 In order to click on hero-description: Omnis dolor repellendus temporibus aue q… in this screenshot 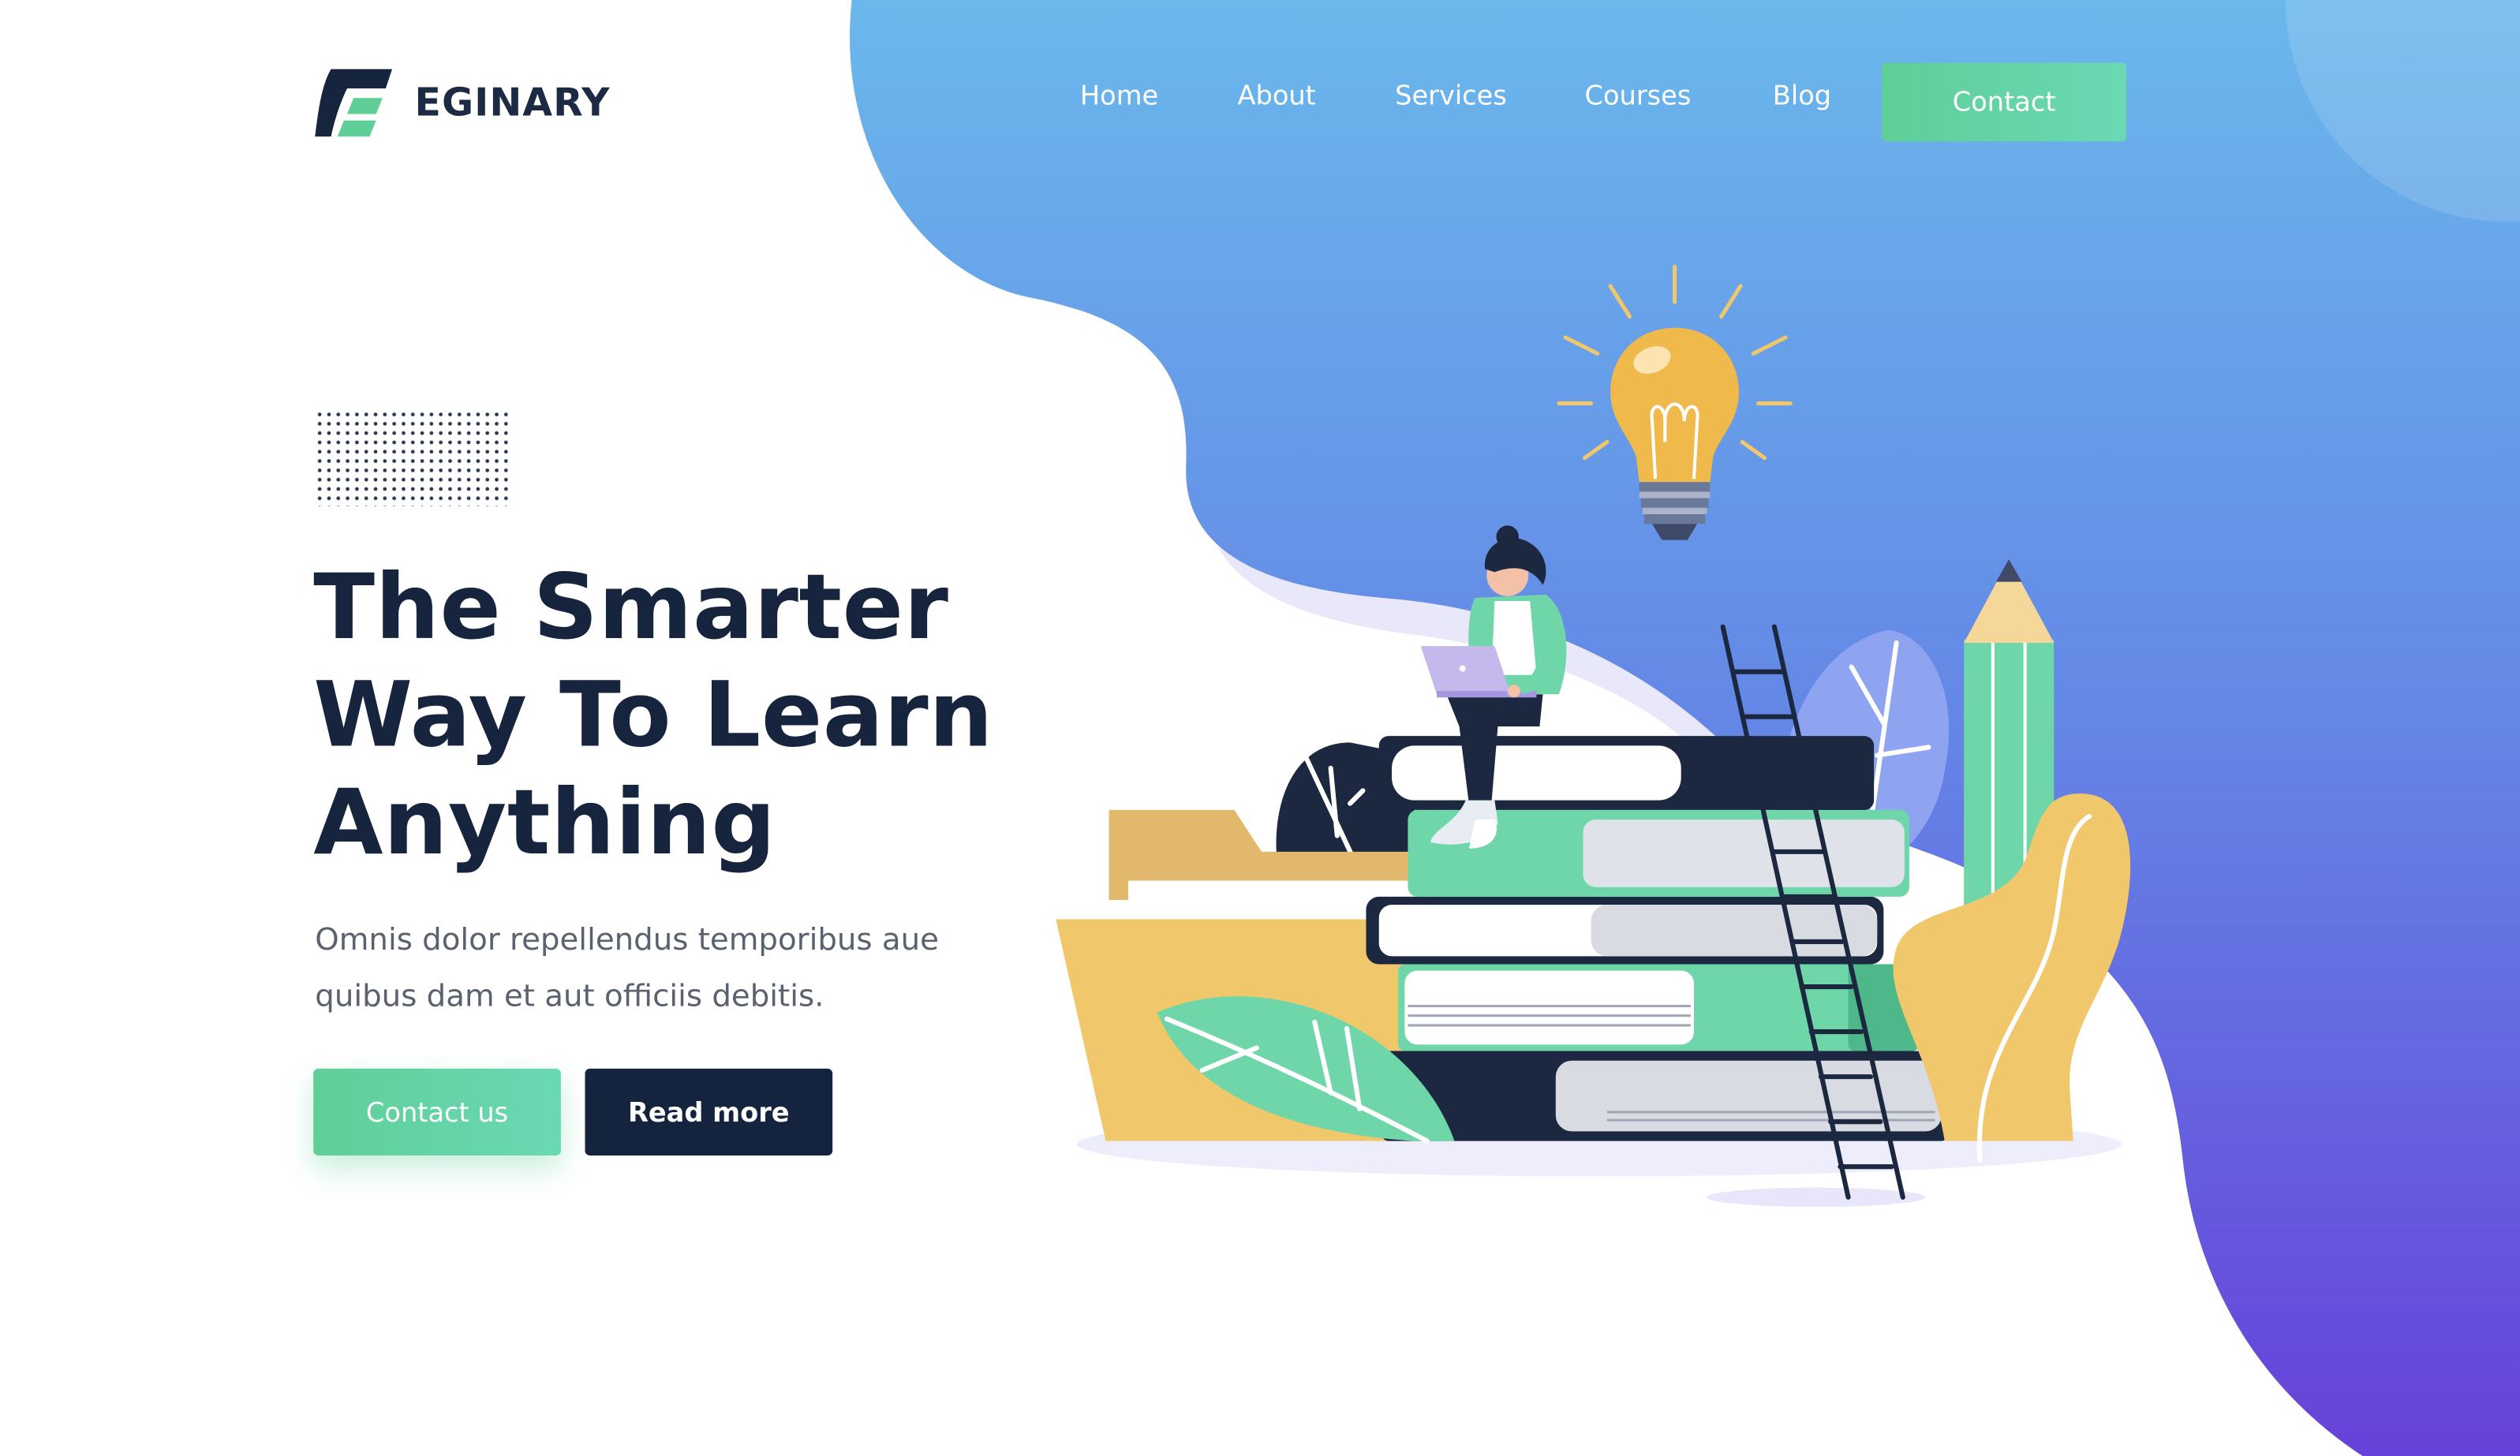, I will do `click(627, 969)`.